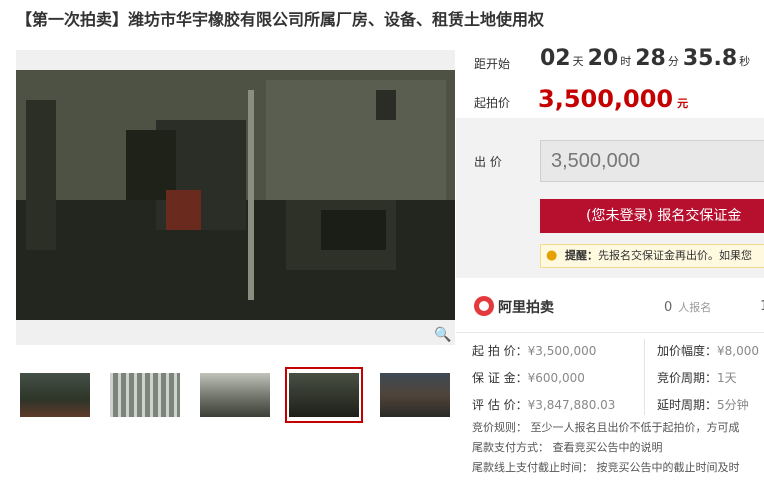 Image resolution: width=764 pixels, height=484 pixels. I want to click on detail-increment: 加价幅度：¥8,000, so click(708, 351).